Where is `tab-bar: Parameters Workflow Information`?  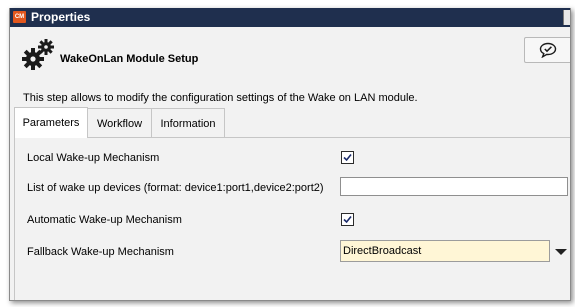 tab-bar: Parameters Workflow Information is located at coordinates (292, 122).